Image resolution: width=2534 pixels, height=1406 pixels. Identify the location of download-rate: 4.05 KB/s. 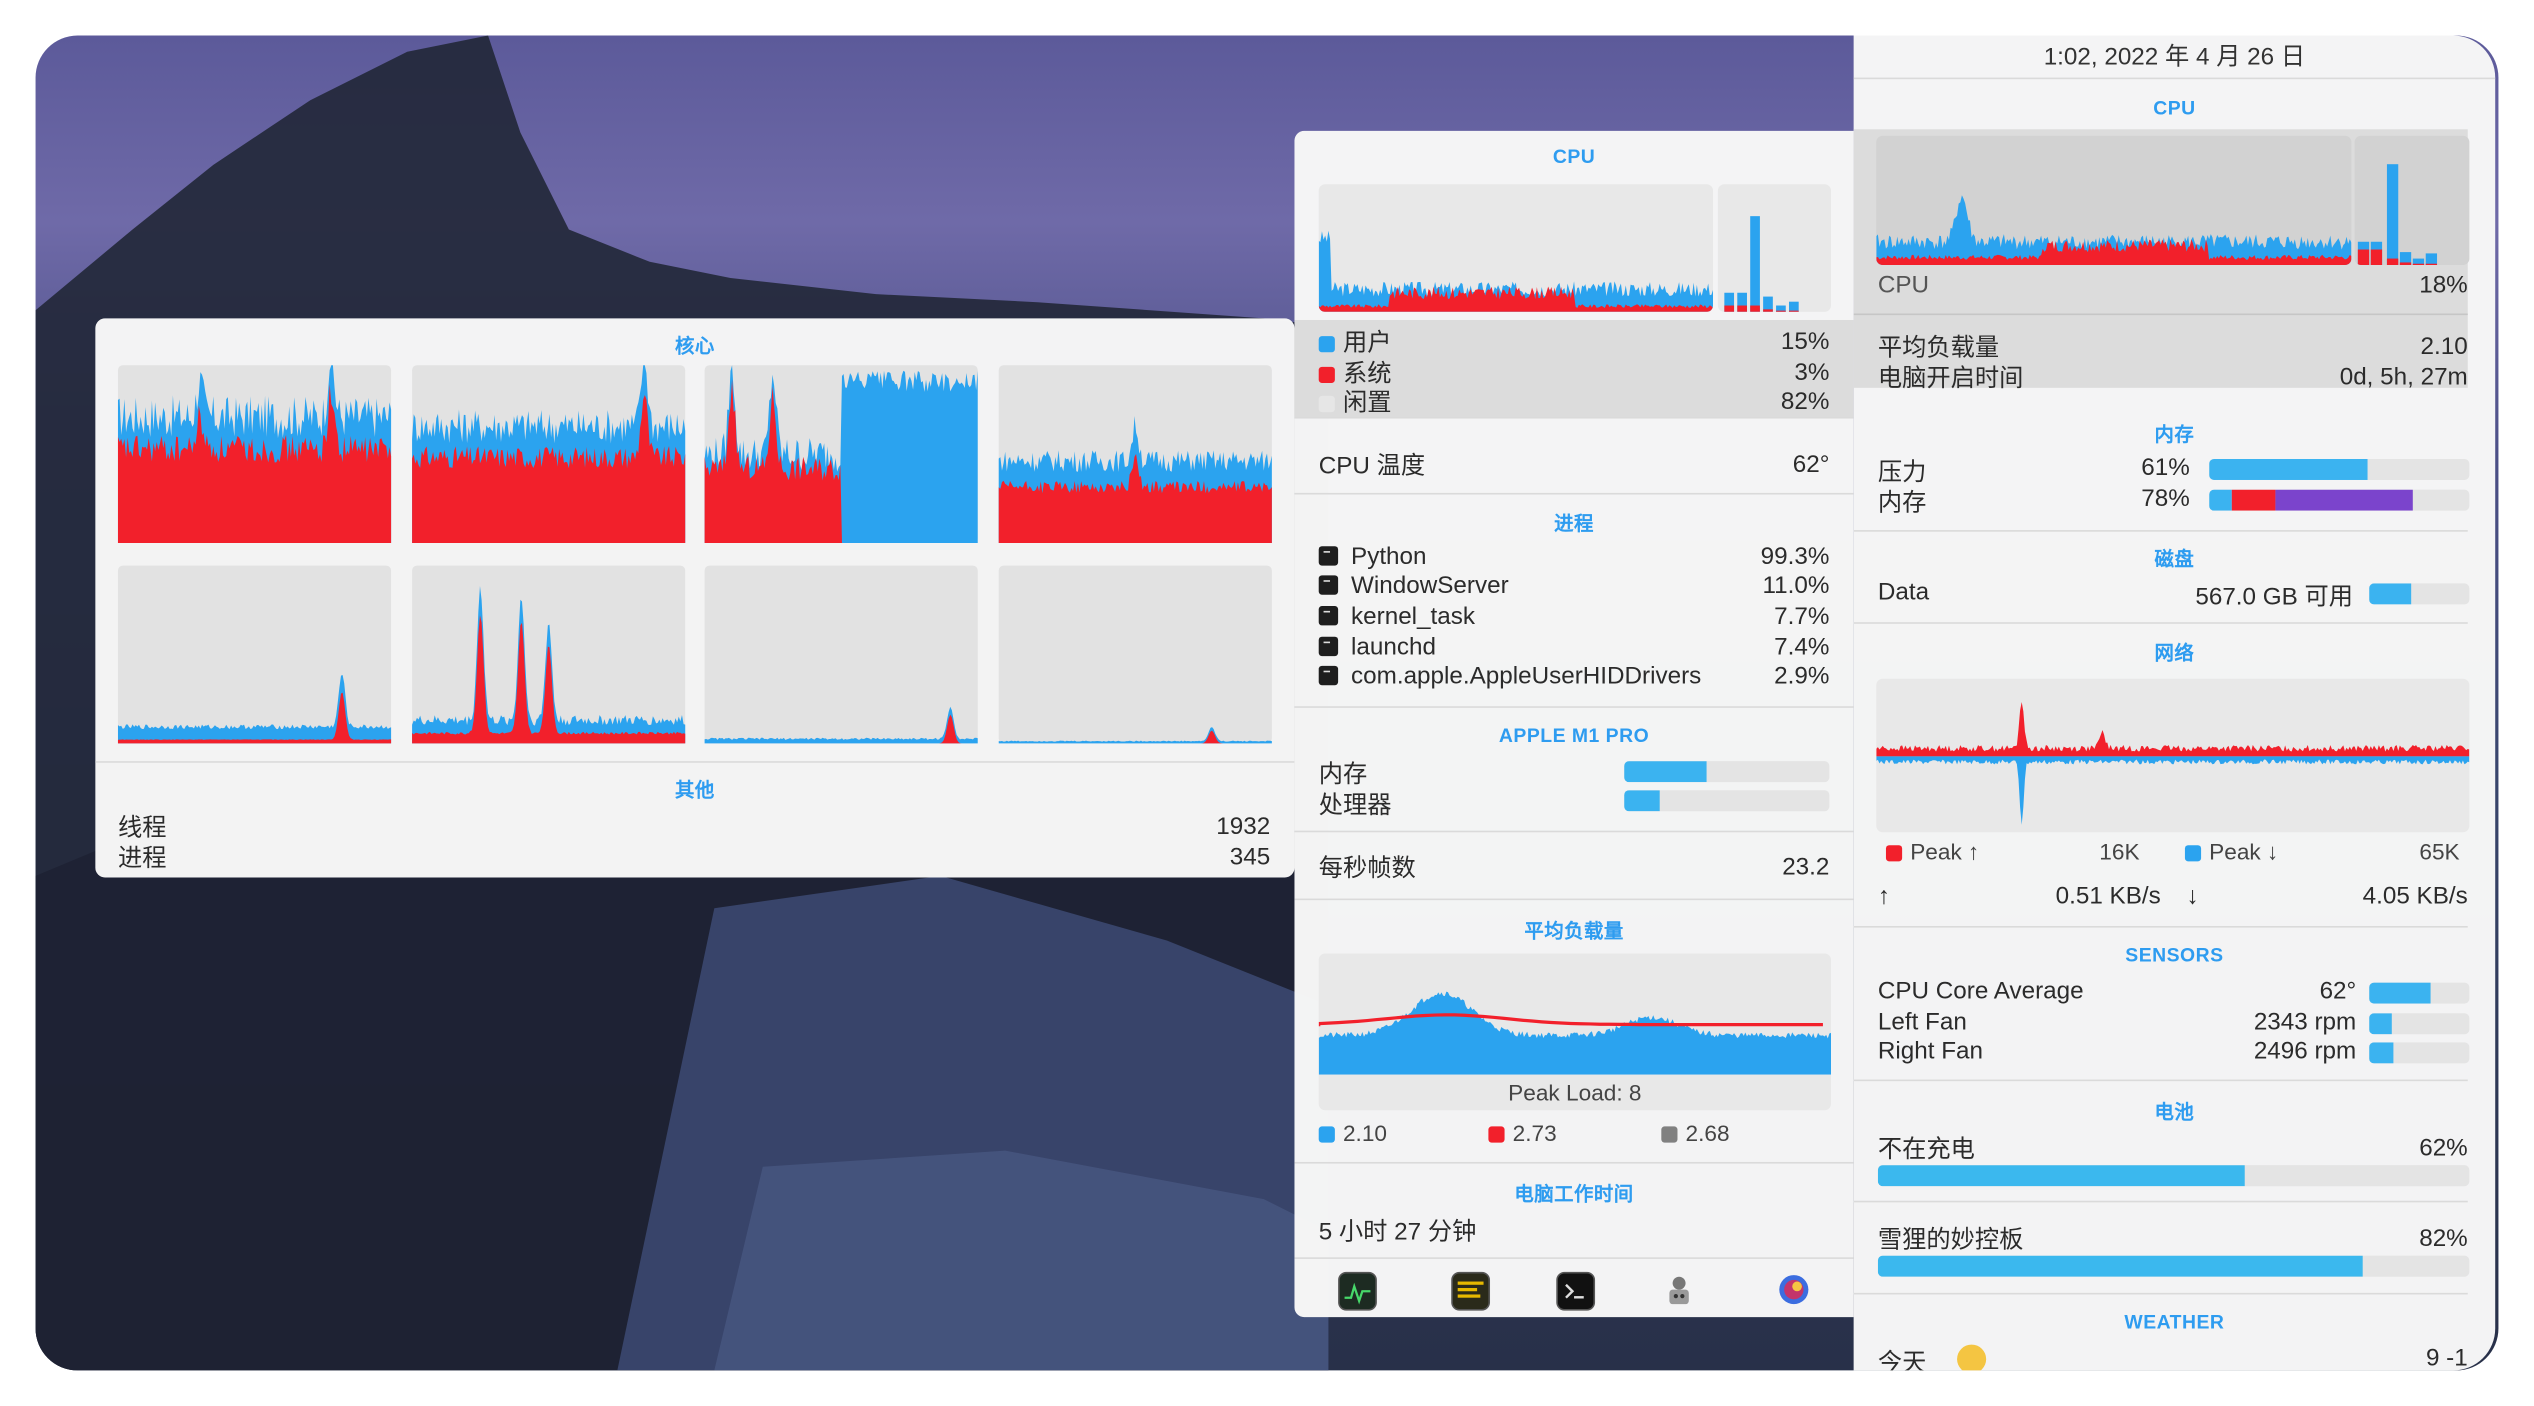
(2415, 896).